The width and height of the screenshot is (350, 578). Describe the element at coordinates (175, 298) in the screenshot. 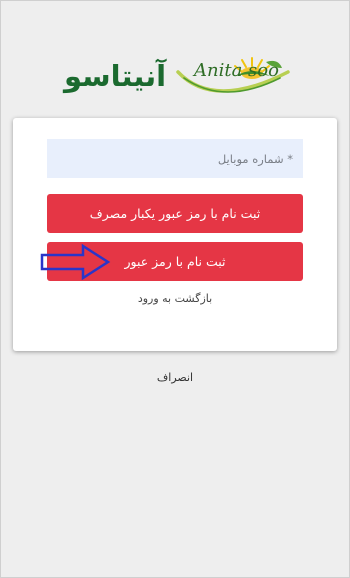

I see `back-to-login-link: بازگشت به ورود` at that location.